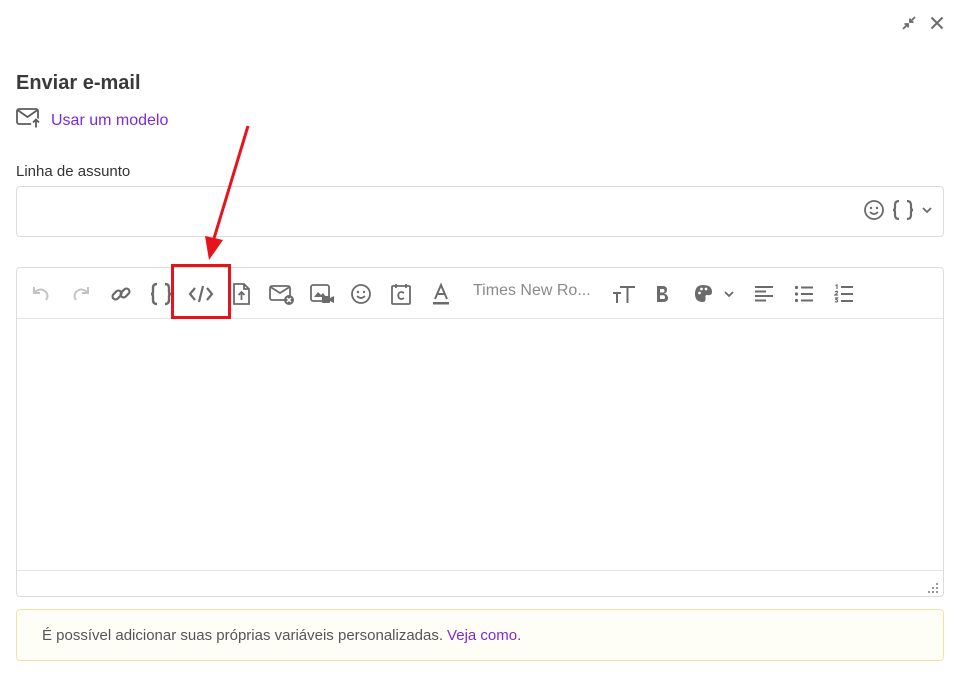 The height and width of the screenshot is (675, 958). I want to click on subject-tools, so click(898, 210).